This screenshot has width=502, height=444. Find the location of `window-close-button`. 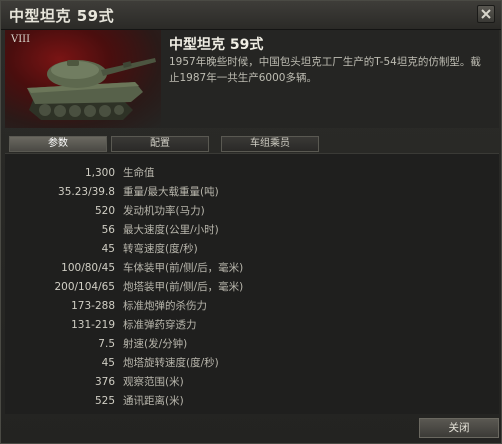

window-close-button is located at coordinates (486, 14).